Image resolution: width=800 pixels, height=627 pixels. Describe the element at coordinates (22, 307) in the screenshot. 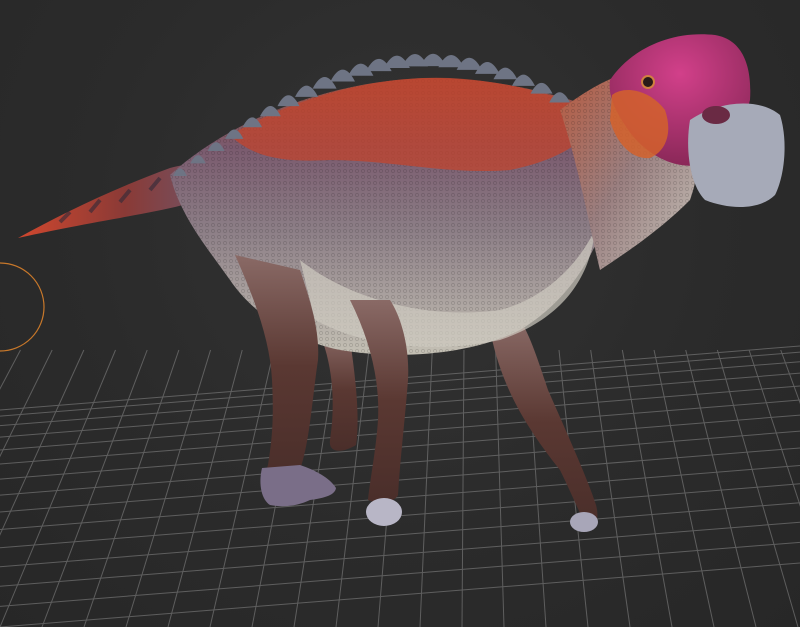

I see `orbit-ring-icon` at that location.